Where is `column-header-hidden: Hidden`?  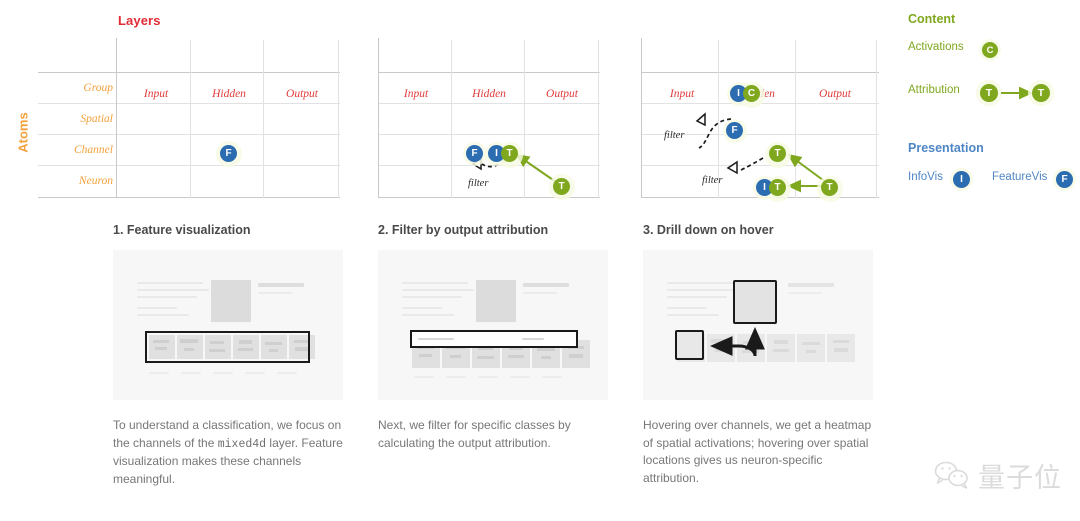
column-header-hidden: Hidden is located at coordinates (229, 94).